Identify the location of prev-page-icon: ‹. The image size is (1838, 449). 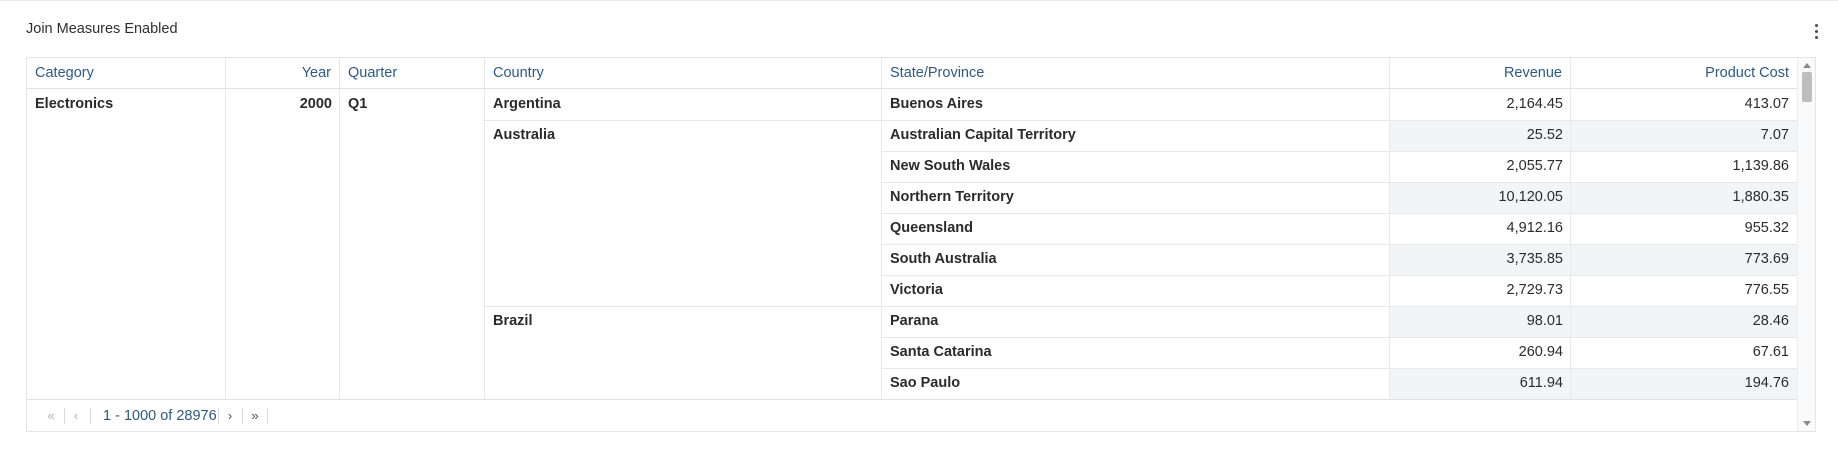
(76, 416).